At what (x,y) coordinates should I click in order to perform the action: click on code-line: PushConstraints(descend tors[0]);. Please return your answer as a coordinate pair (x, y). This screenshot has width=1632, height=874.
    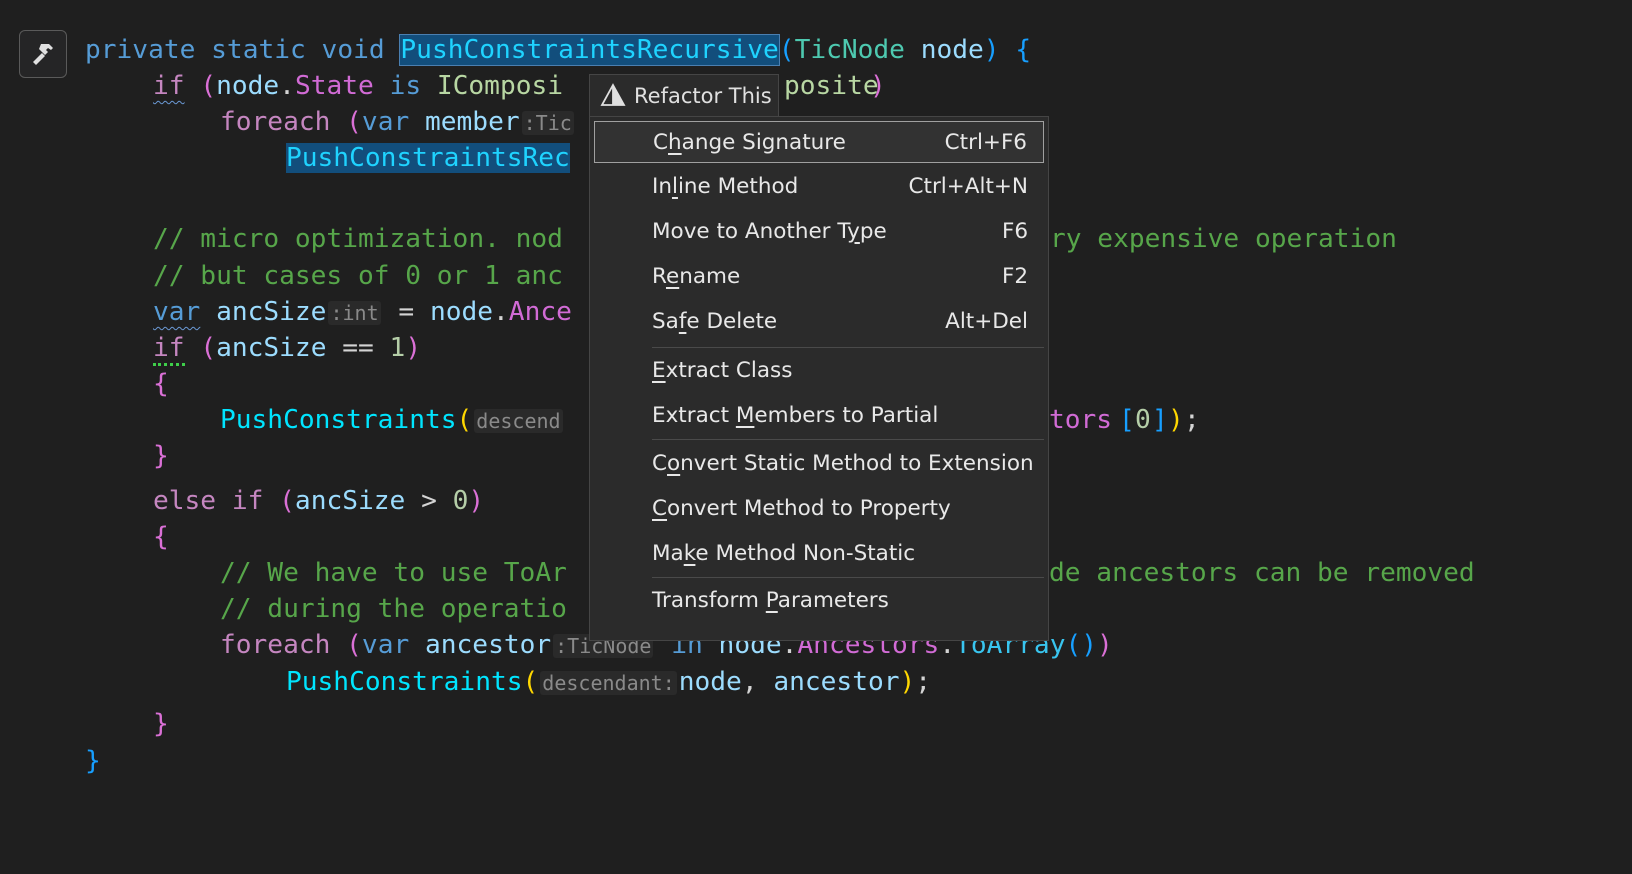
    Looking at the image, I should click on (710, 420).